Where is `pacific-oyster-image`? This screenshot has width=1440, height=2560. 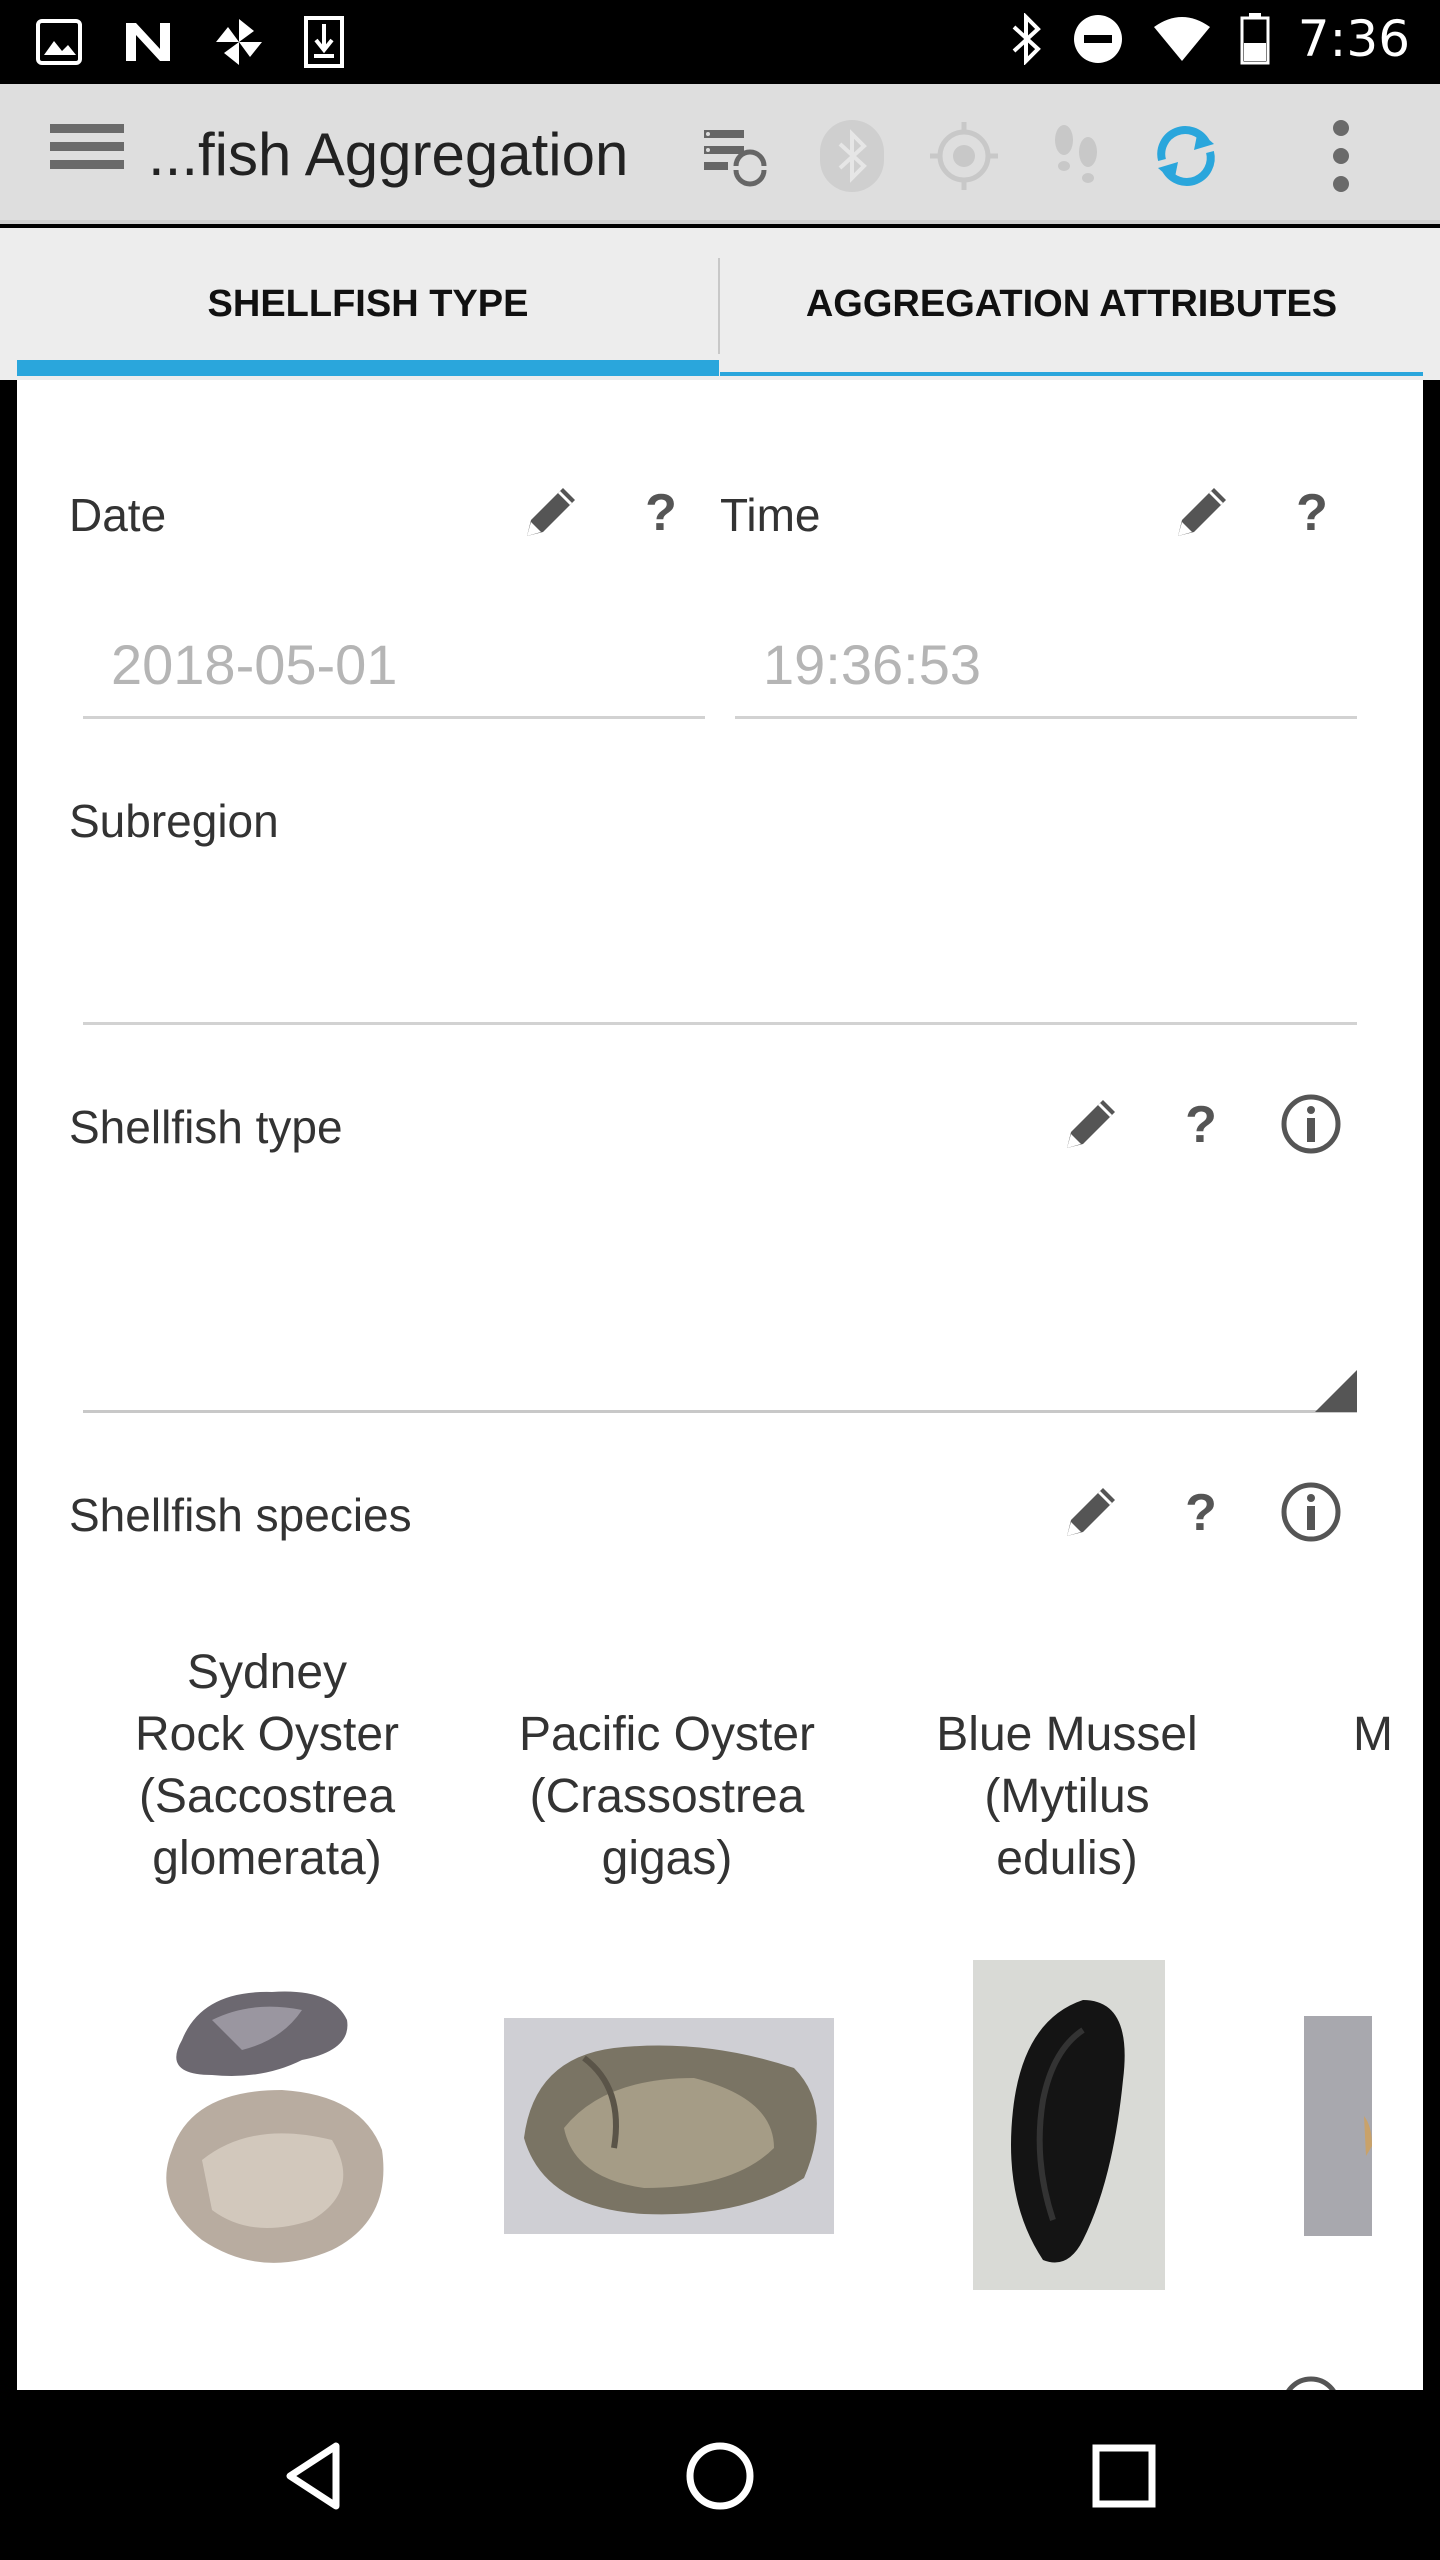 pacific-oyster-image is located at coordinates (669, 2126).